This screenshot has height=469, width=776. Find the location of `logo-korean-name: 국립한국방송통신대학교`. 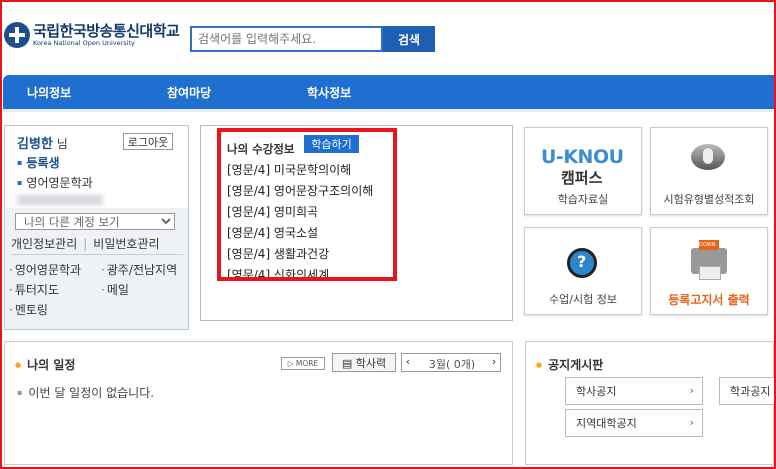

logo-korean-name: 국립한국방송통신대학교 is located at coordinates (106, 30).